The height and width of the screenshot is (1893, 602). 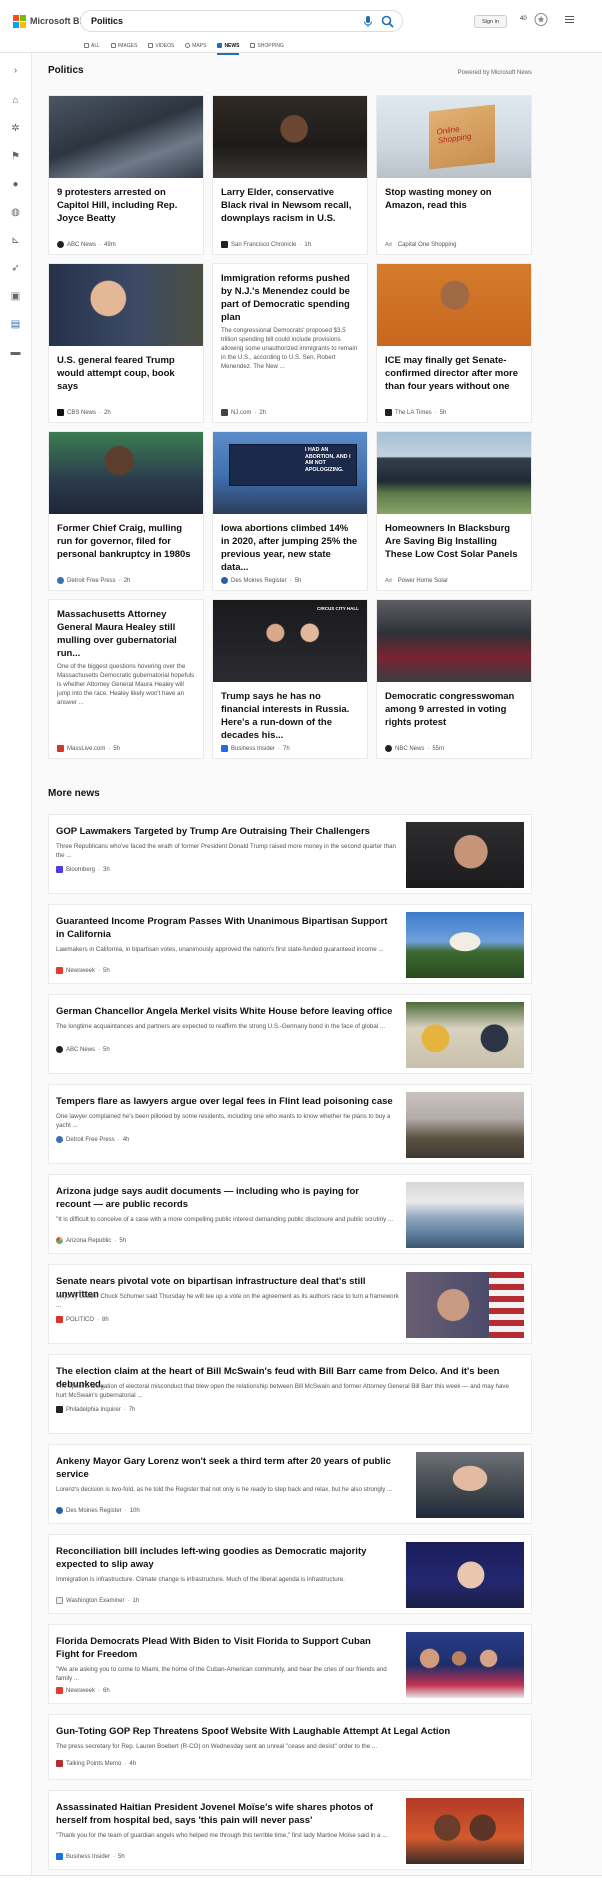 I want to click on globe-icon: ◍, so click(x=15, y=212).